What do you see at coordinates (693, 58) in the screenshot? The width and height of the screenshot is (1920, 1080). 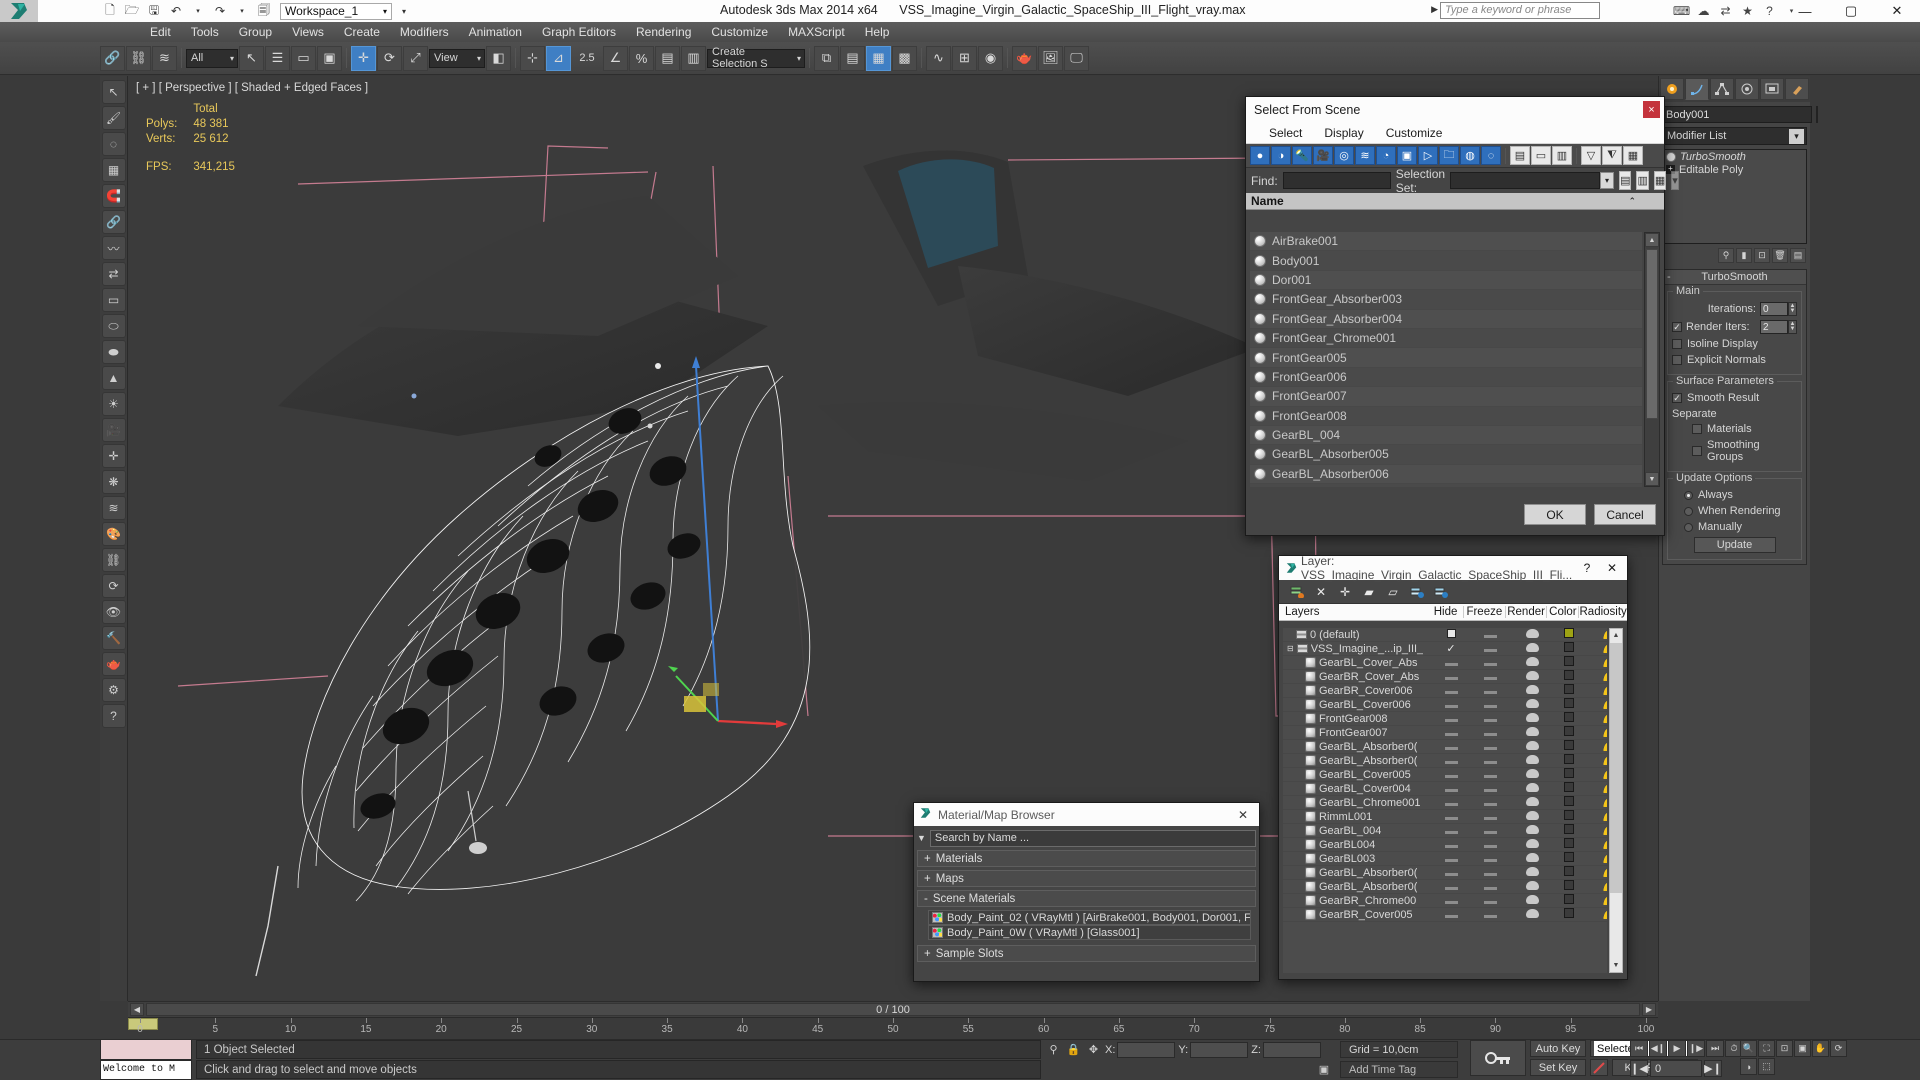 I see `manage-selection-icon: ▥` at bounding box center [693, 58].